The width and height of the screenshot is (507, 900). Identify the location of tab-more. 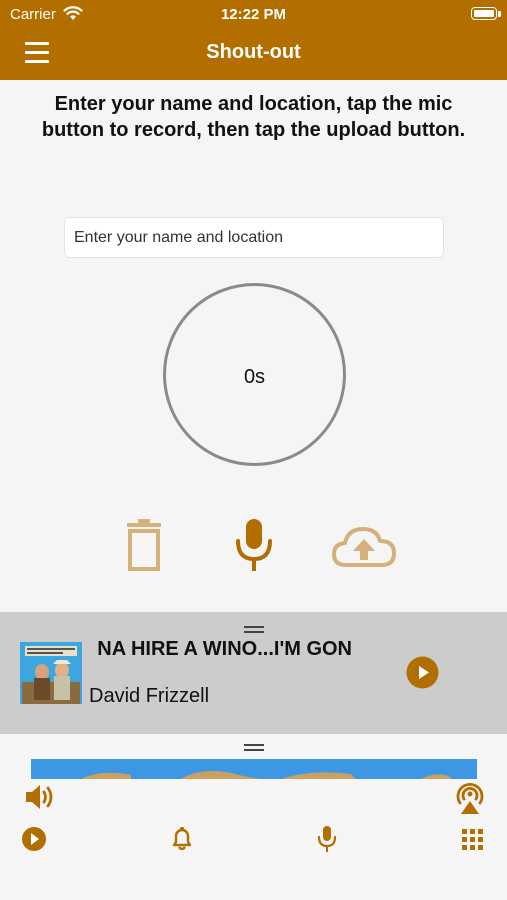
(473, 839).